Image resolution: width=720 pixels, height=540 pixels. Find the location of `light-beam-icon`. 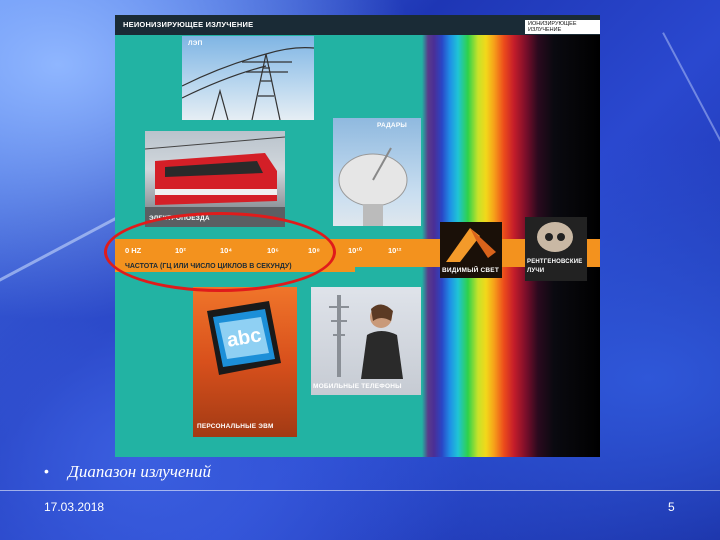

light-beam-icon is located at coordinates (471, 245).